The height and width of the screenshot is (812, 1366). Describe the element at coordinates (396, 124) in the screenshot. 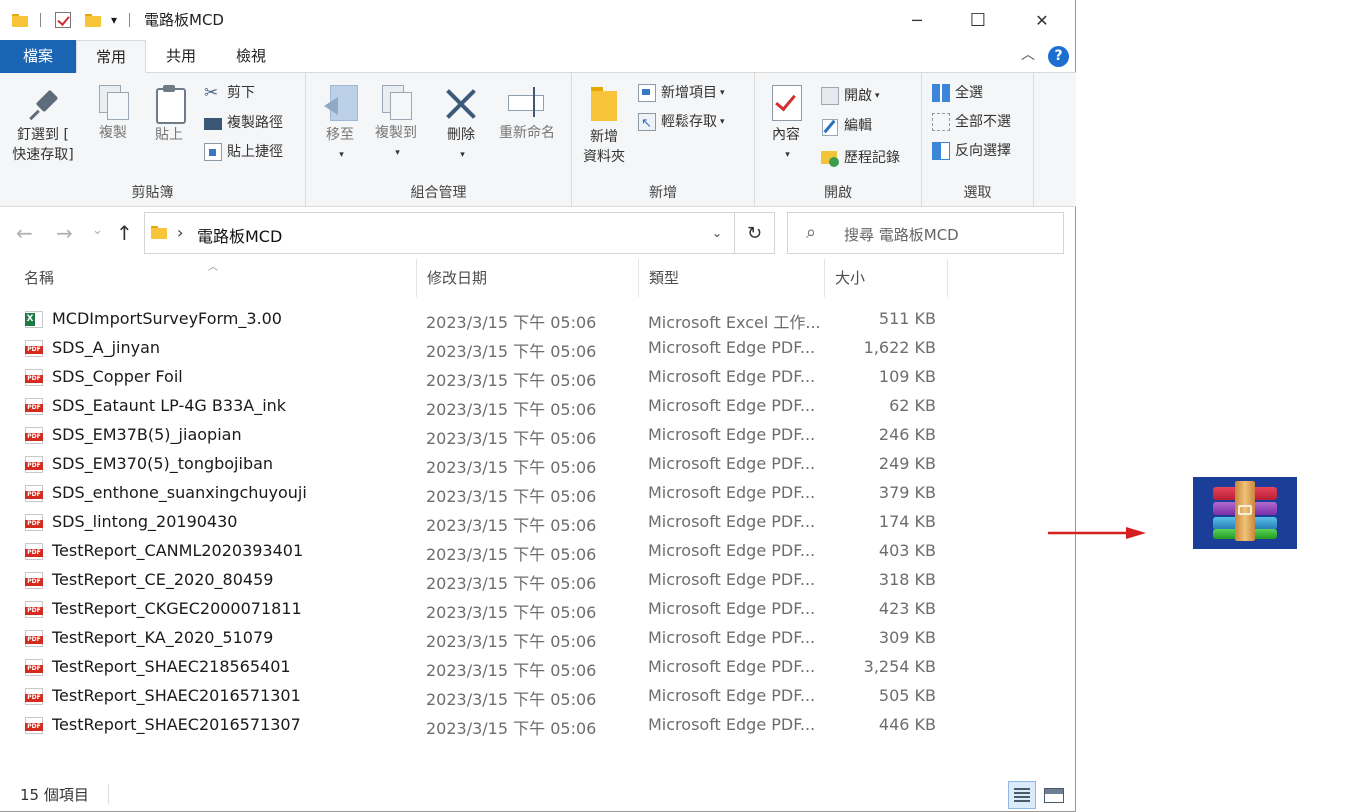

I see `copy-to-button: 複製到 ▾` at that location.